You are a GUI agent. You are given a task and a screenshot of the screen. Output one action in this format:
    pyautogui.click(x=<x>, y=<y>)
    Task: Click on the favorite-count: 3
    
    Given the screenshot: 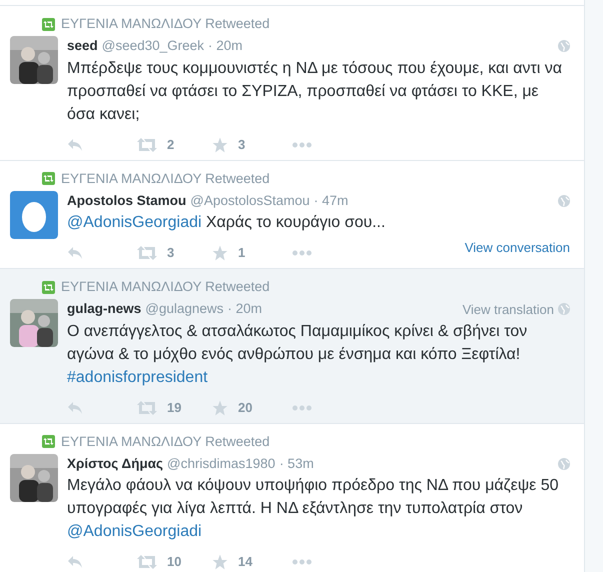 What is the action you would take?
    pyautogui.click(x=242, y=145)
    